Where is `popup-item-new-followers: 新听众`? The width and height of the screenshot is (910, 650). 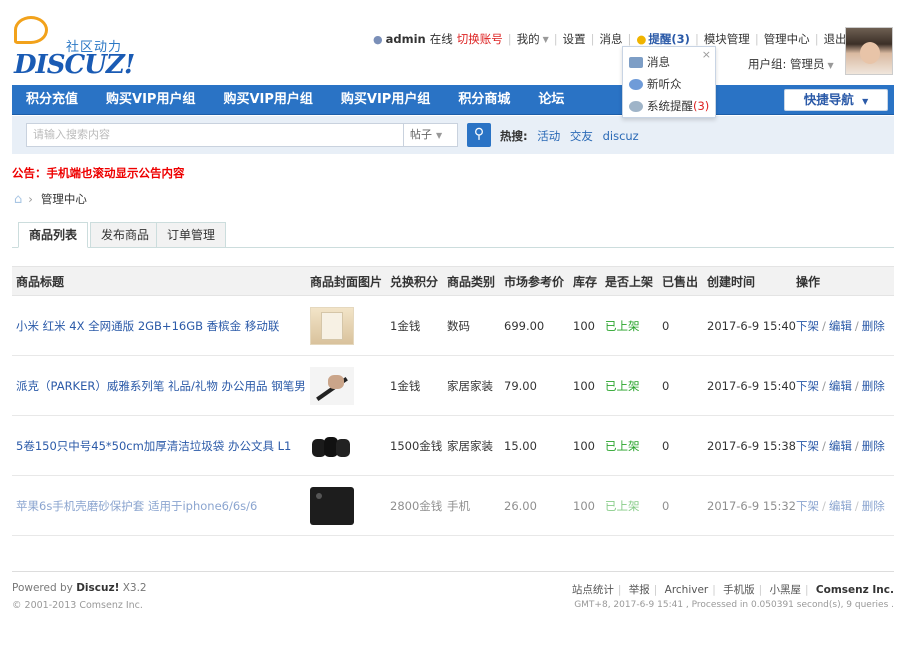
popup-item-new-followers: 新听众 is located at coordinates (655, 84).